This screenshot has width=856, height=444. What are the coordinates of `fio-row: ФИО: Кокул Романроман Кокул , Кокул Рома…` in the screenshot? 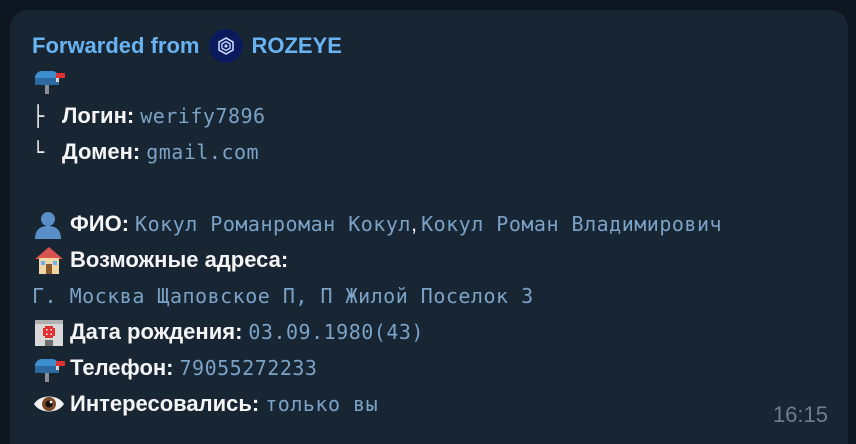 It's located at (440, 224).